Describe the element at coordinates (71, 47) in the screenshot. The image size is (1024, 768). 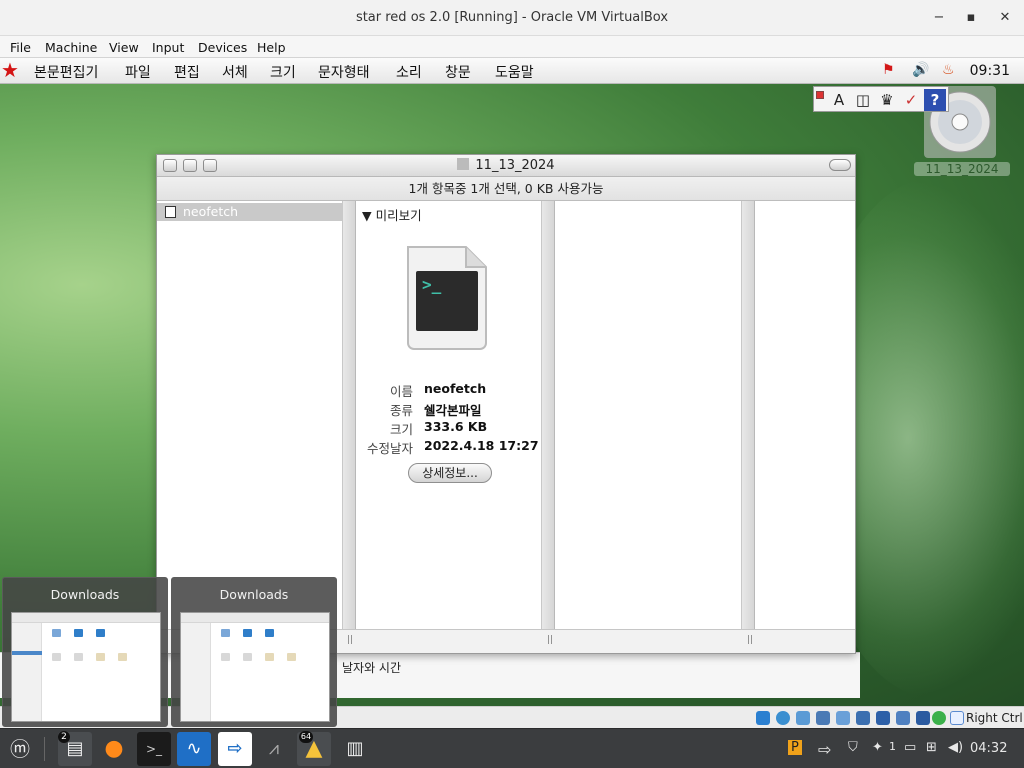
I see `menu-machine: Machine` at that location.